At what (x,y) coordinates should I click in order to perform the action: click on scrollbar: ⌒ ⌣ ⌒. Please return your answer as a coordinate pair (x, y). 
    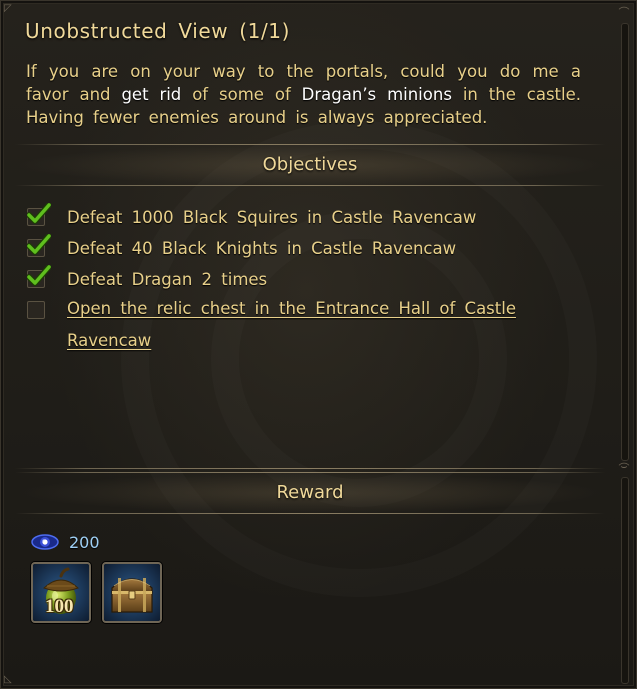
    Looking at the image, I should click on (624, 344).